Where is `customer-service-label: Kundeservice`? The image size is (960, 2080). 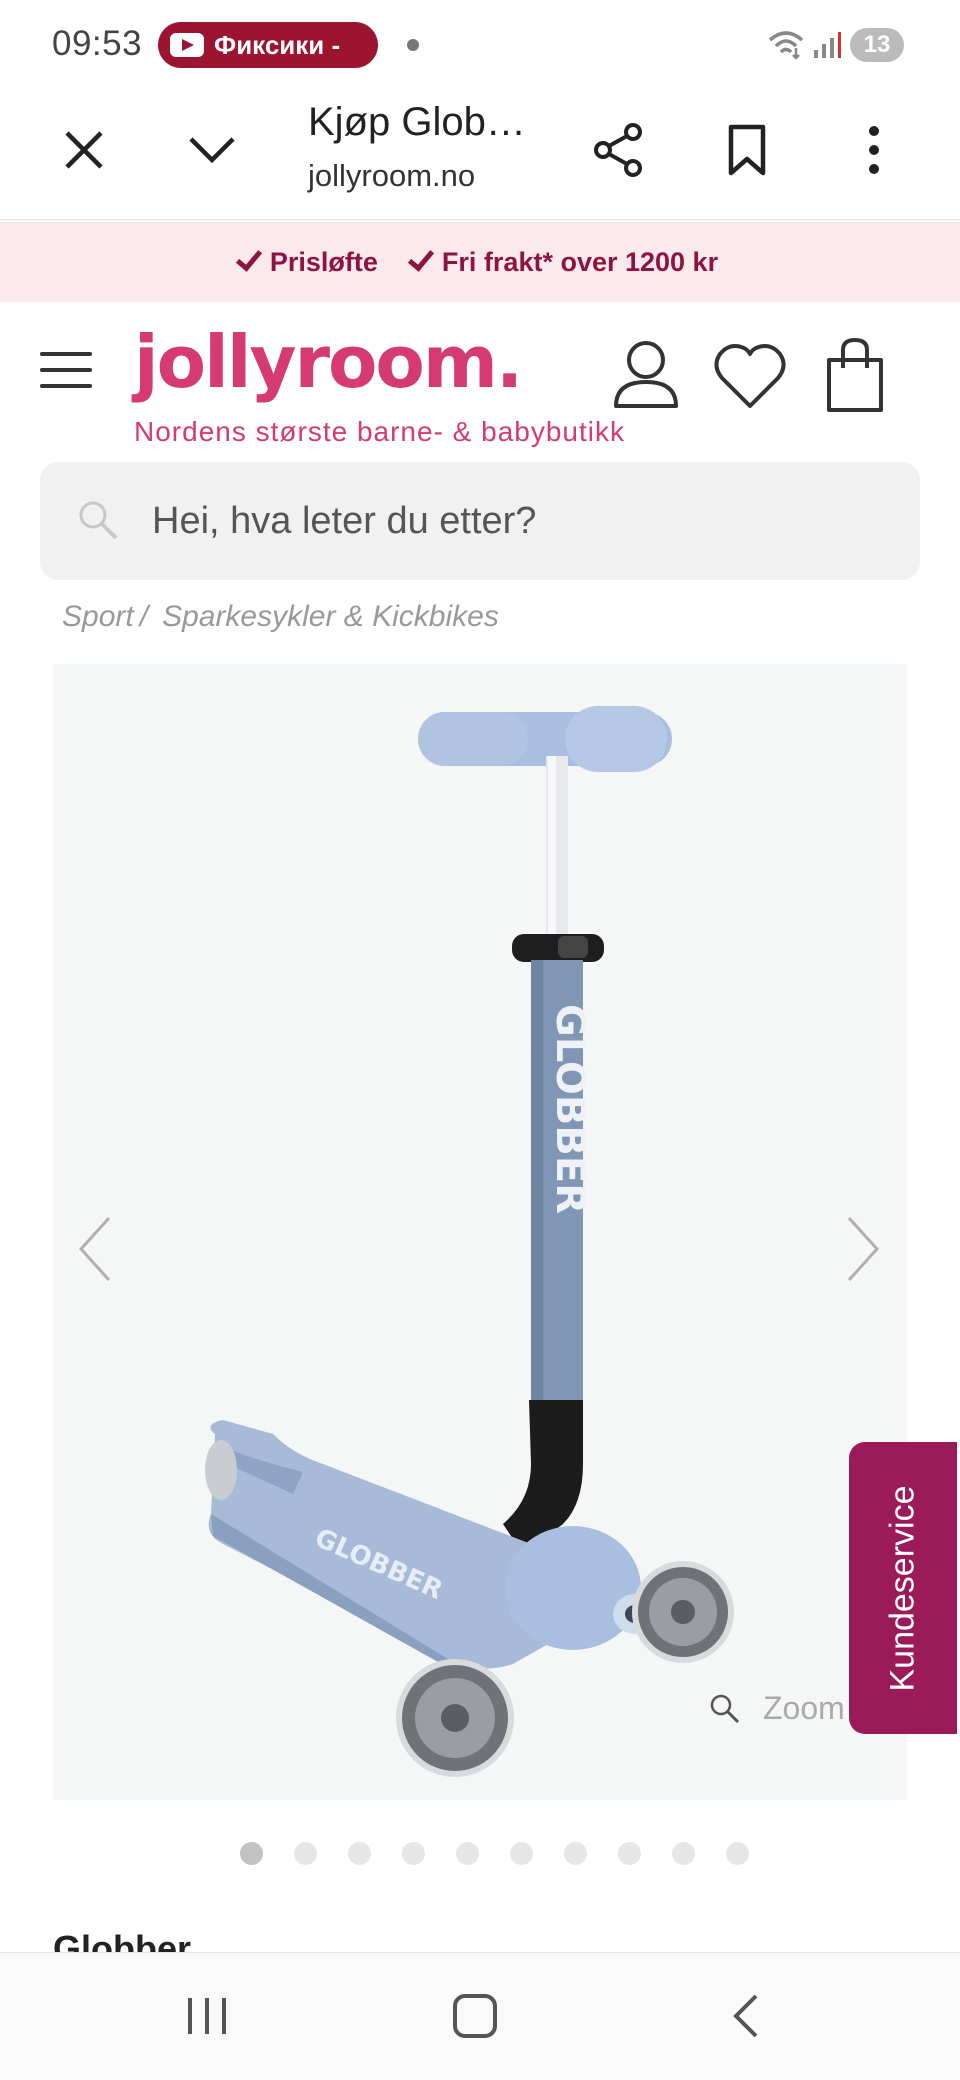 customer-service-label: Kundeservice is located at coordinates (902, 1588).